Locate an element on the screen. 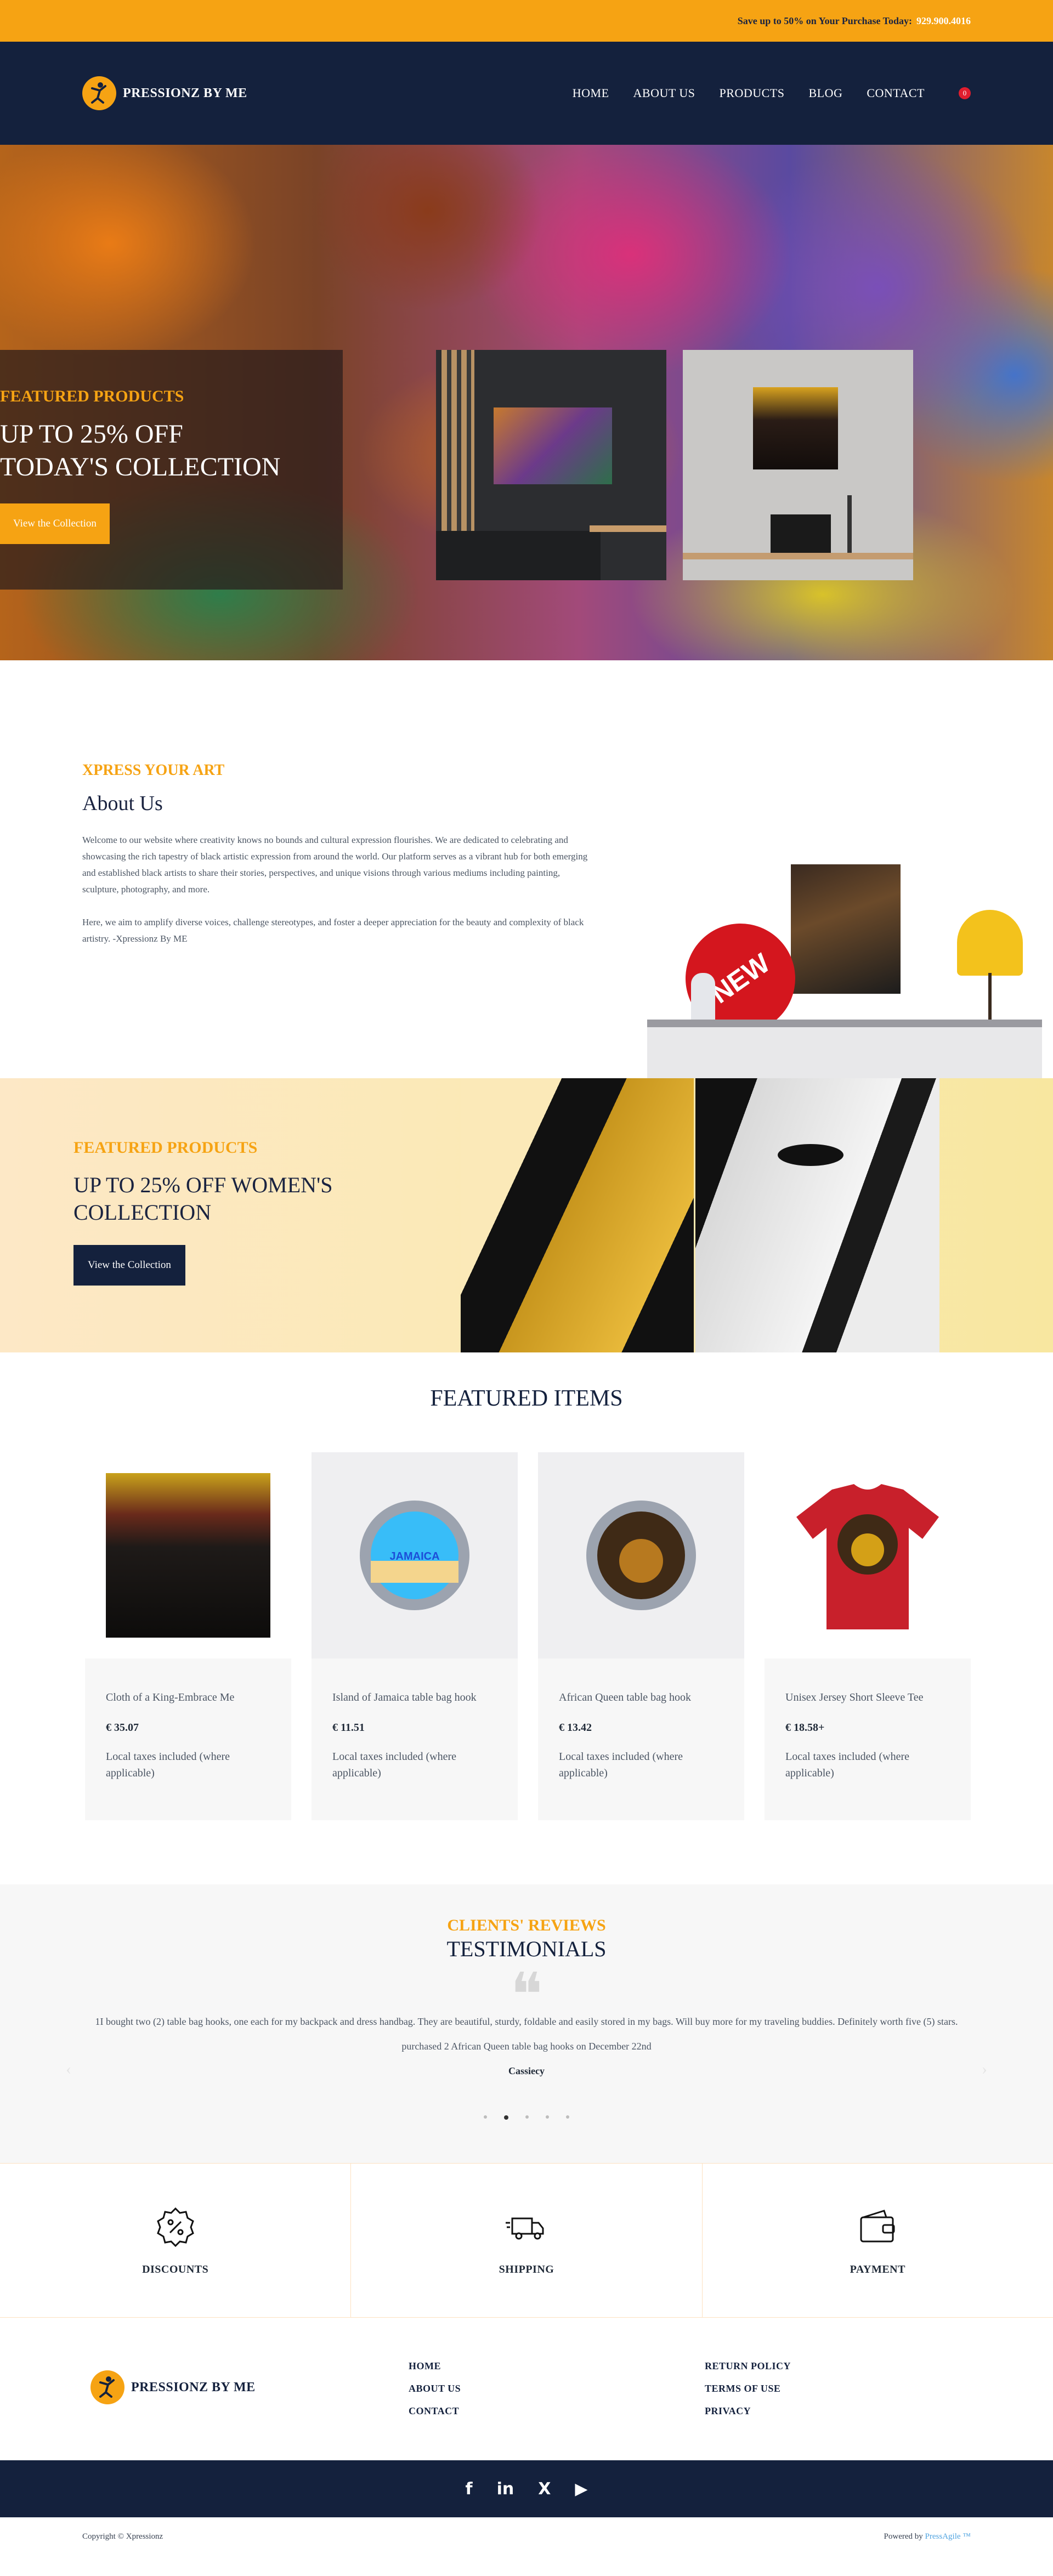  wallet-icon is located at coordinates (877, 2225).